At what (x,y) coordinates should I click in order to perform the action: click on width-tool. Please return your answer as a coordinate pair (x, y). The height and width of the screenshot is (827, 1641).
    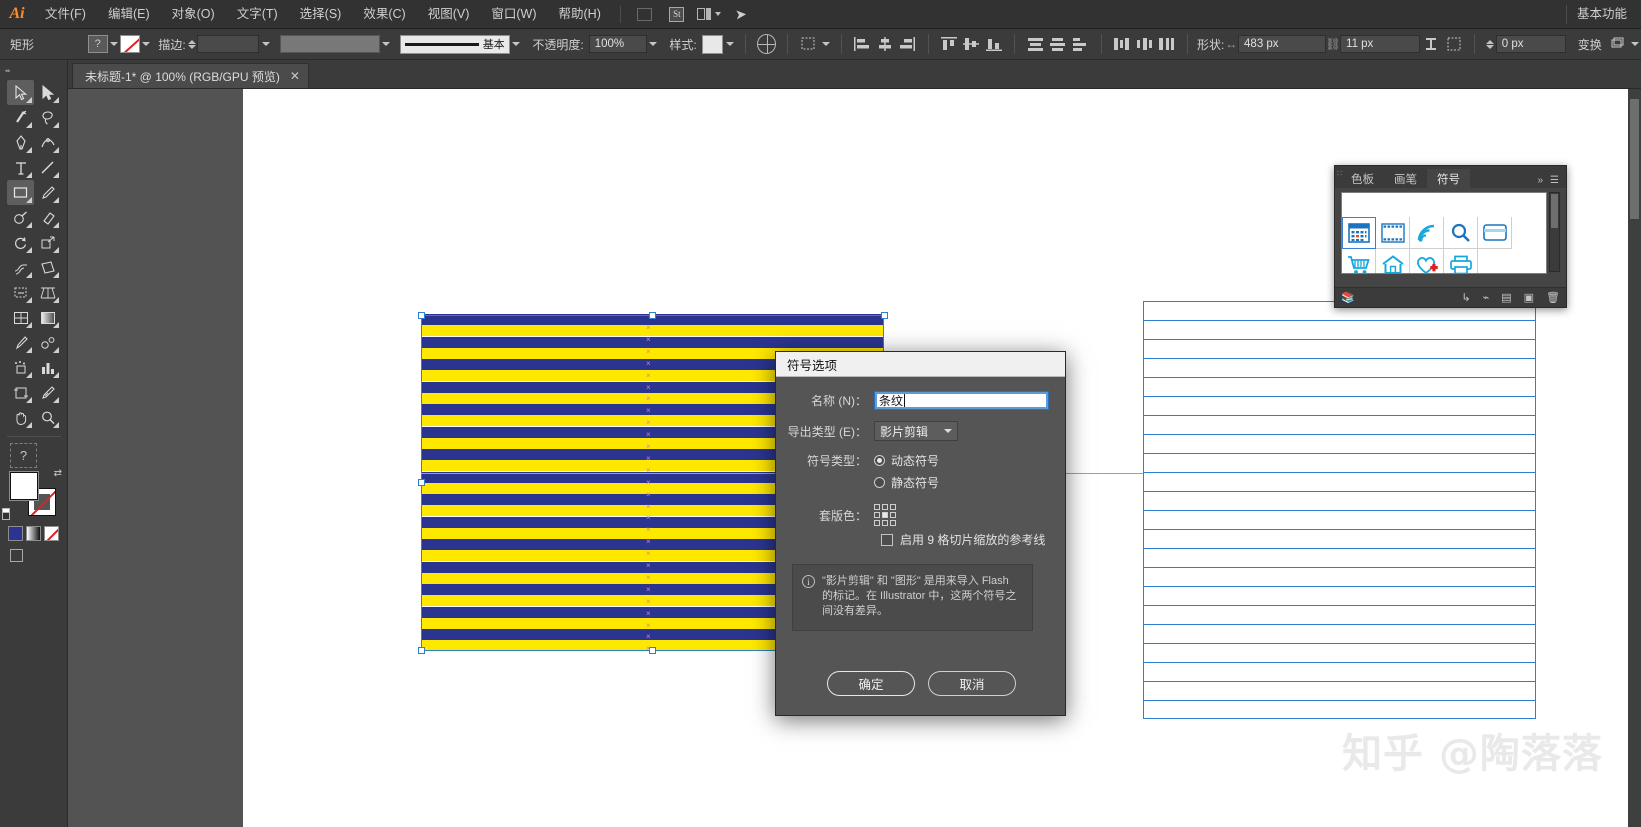
    Looking at the image, I should click on (20, 267).